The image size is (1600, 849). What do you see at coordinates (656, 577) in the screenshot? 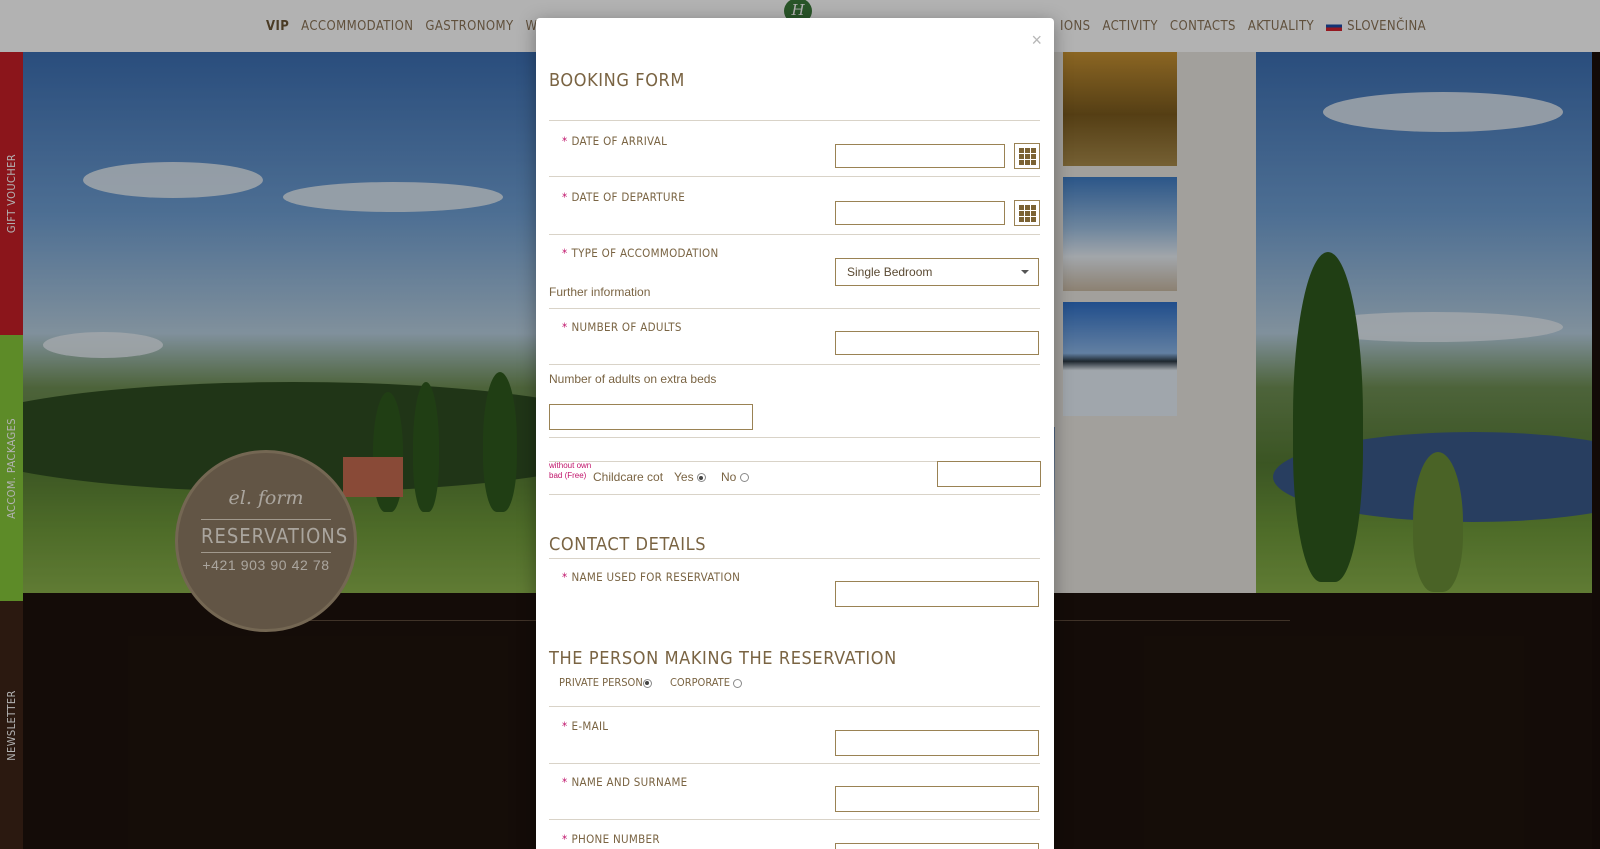
I see `name-for-reservation-text: NAME USED FOR RESERVATION` at bounding box center [656, 577].